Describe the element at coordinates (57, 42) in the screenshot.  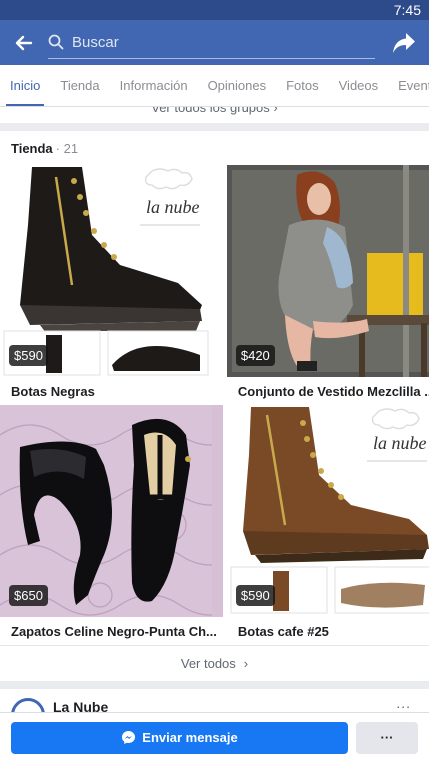
I see `search-icon` at that location.